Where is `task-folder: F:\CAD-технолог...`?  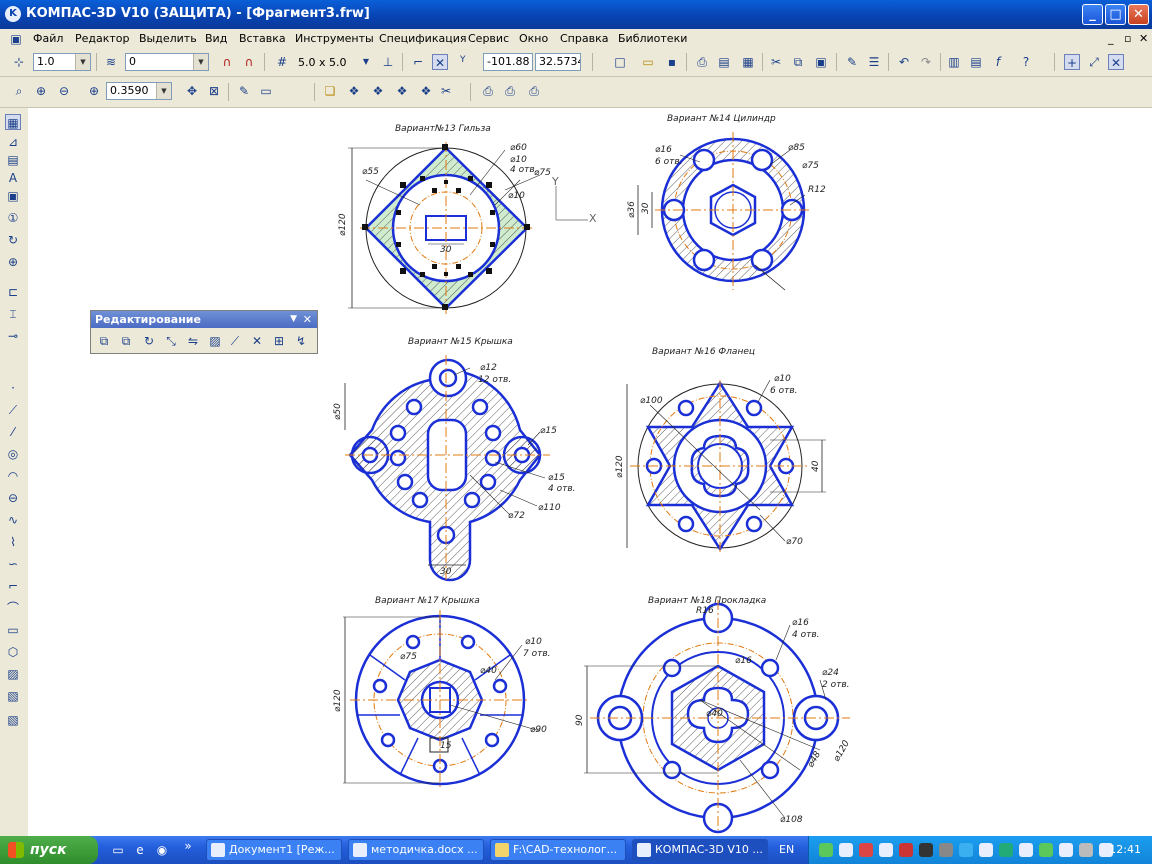 task-folder: F:\CAD-технолог... is located at coordinates (558, 850).